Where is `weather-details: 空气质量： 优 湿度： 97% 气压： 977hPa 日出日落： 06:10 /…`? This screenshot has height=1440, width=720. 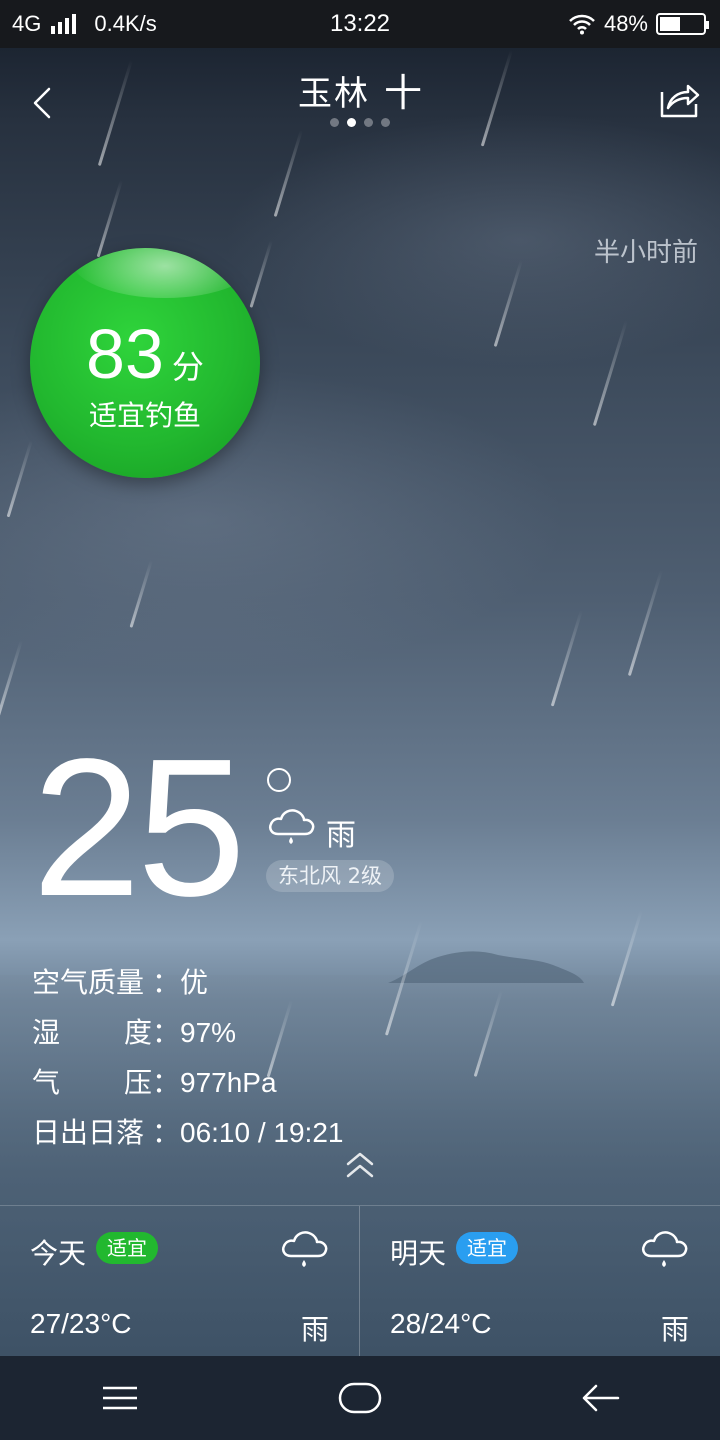 weather-details: 空气质量： 优 湿度： 97% 气压： 977hPa 日出日落： 06:10 /… is located at coordinates (187, 1058).